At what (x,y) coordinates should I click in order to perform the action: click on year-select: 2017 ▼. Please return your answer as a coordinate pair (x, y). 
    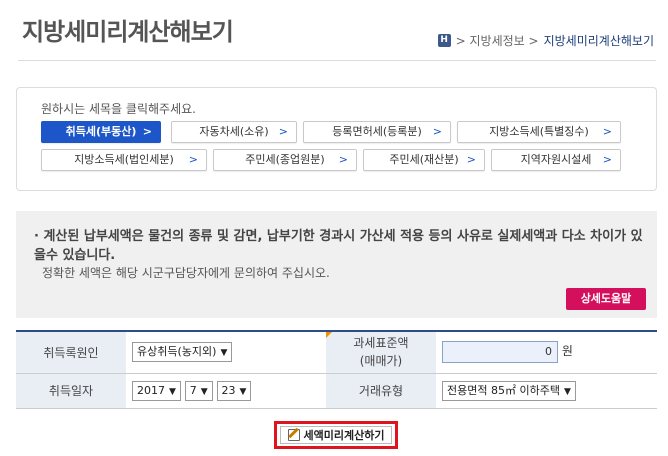
    Looking at the image, I should click on (156, 390).